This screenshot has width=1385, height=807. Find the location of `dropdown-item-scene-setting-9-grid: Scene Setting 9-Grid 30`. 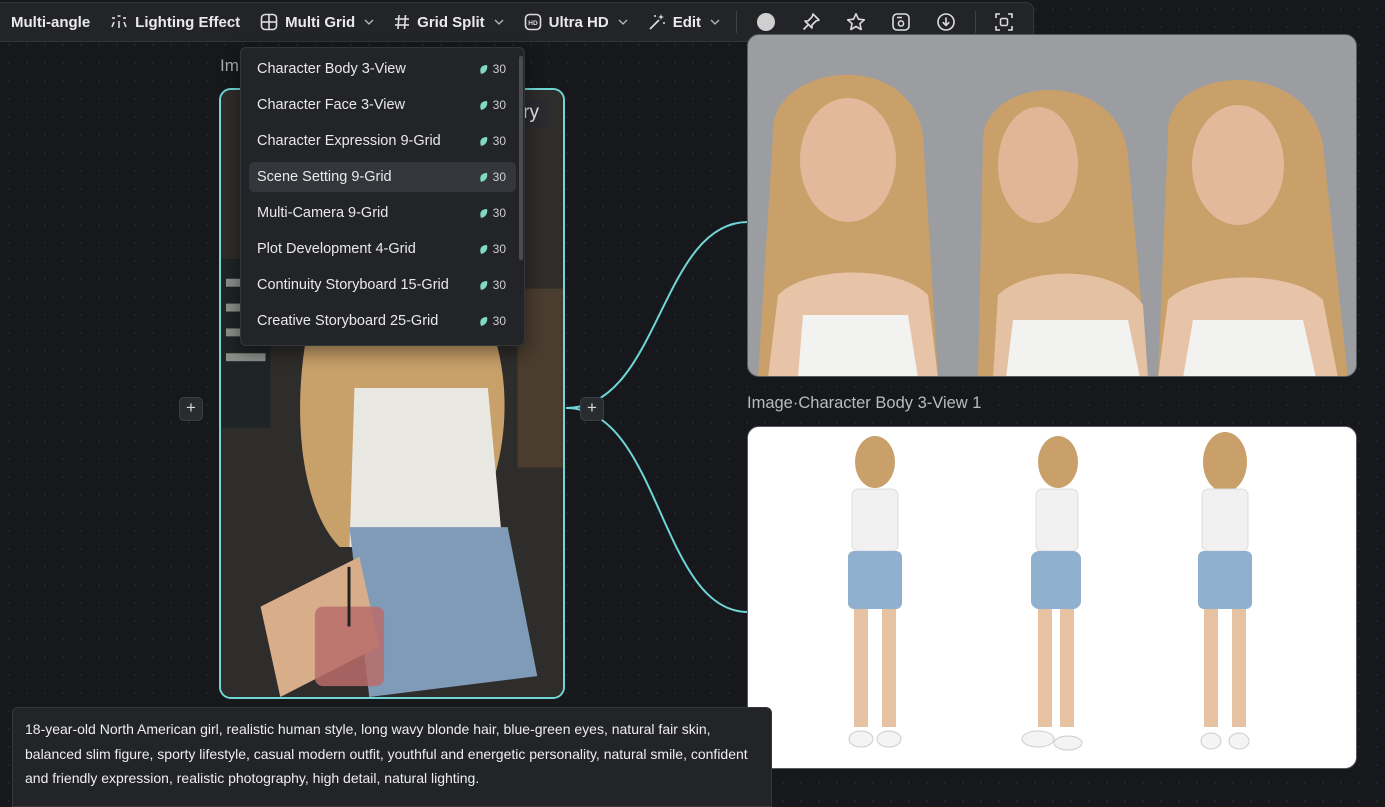

dropdown-item-scene-setting-9-grid: Scene Setting 9-Grid 30 is located at coordinates (382, 177).